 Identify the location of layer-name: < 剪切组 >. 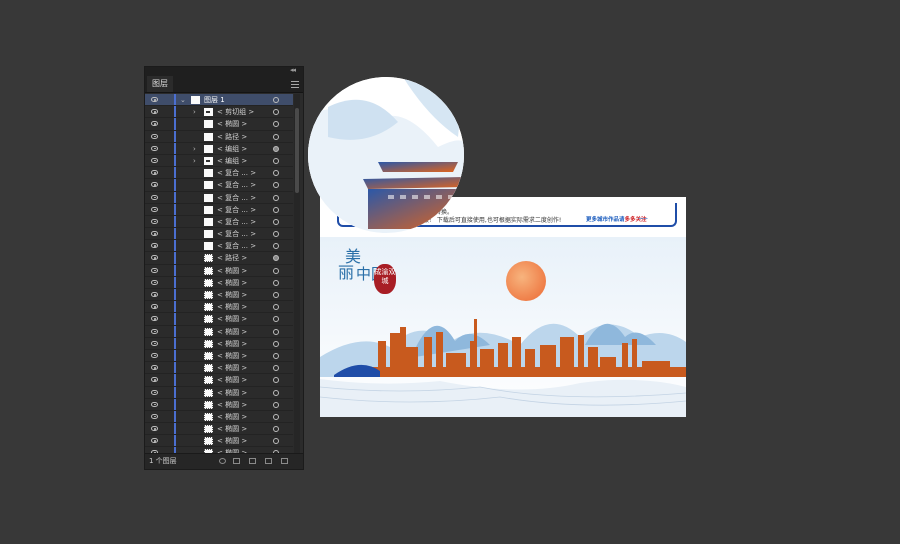
(235, 112).